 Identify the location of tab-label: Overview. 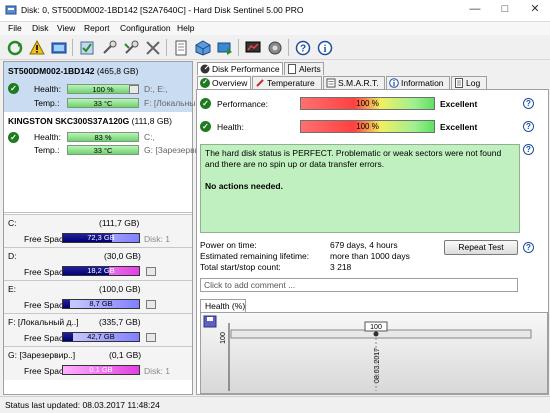
(230, 83).